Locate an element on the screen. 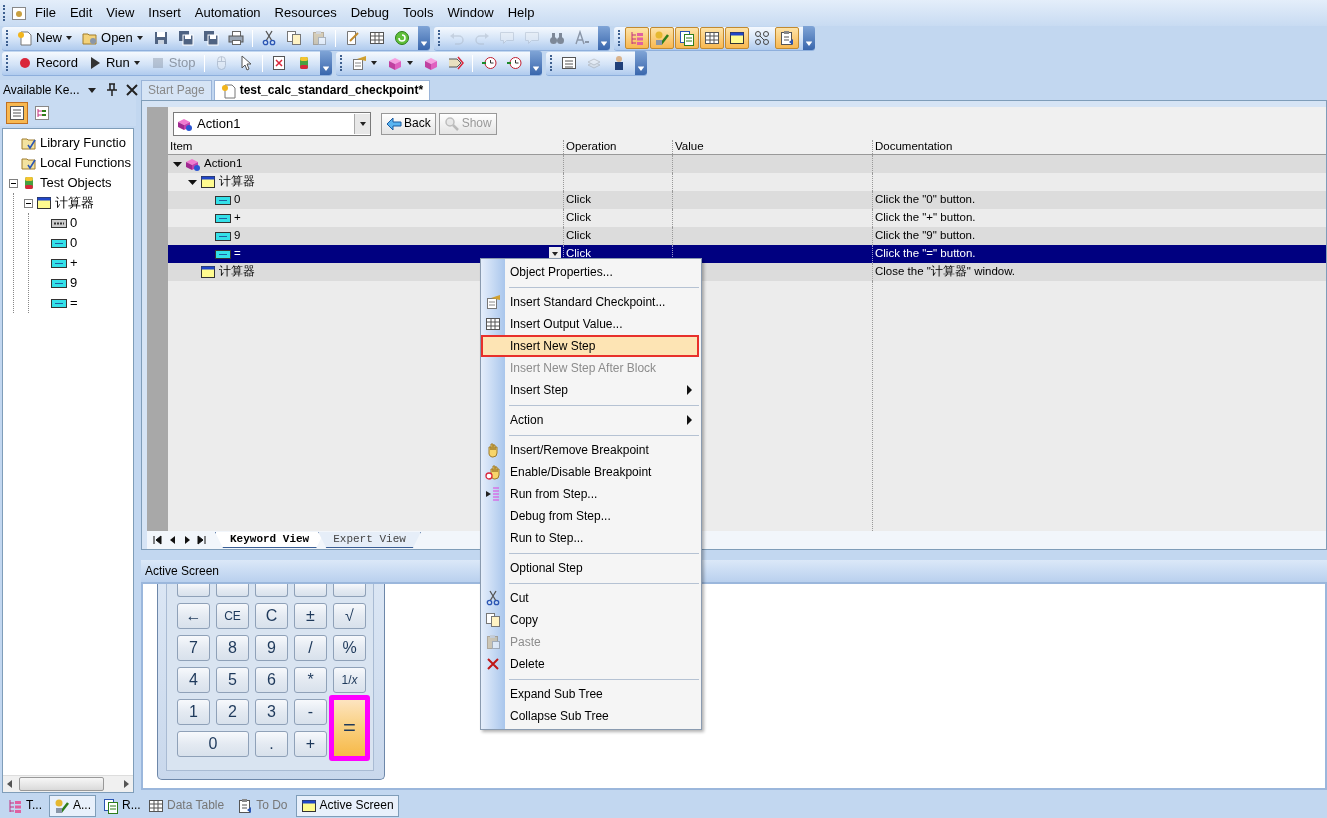 The height and width of the screenshot is (818, 1327). grid-row: Action1 is located at coordinates (747, 164).